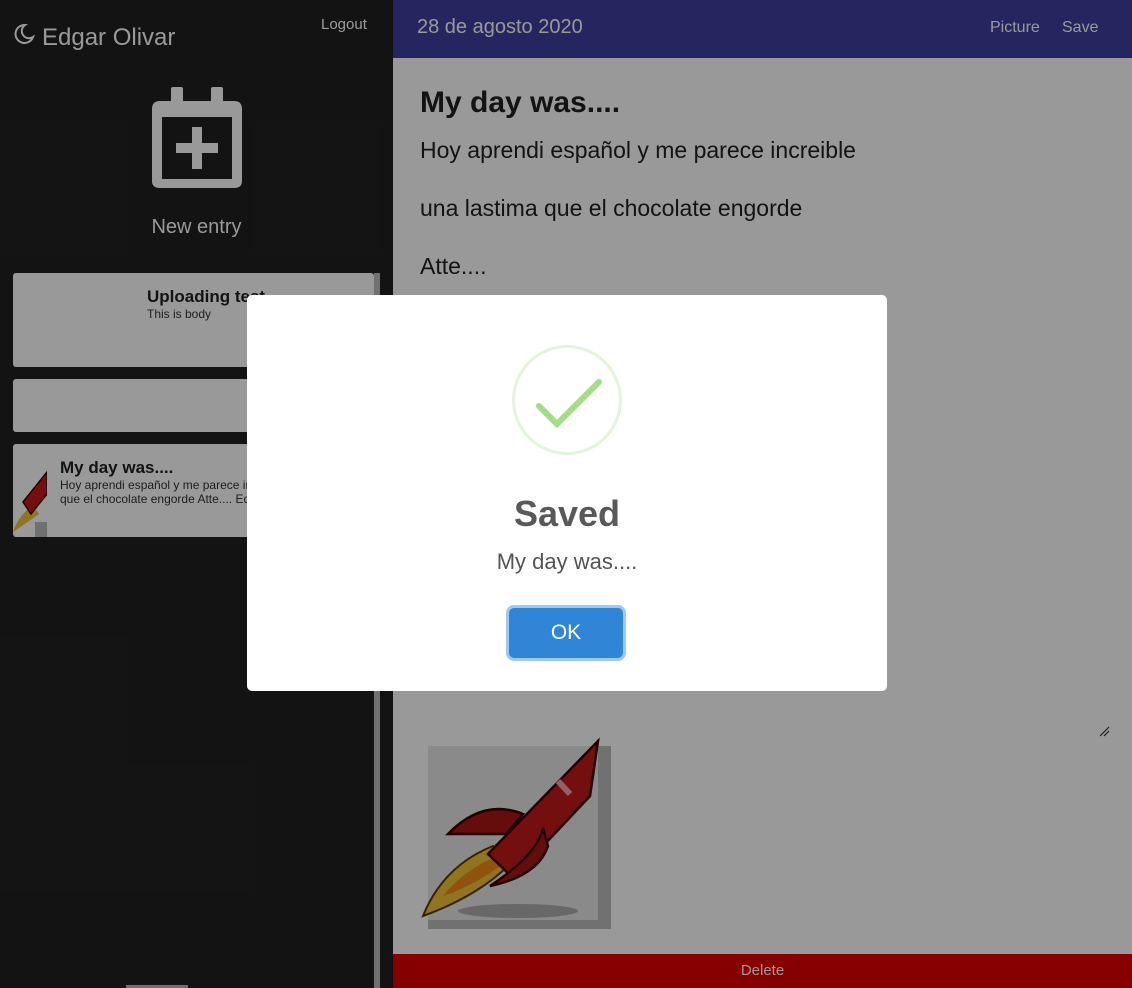 This screenshot has width=1132, height=988. What do you see at coordinates (567, 400) in the screenshot?
I see `success-check-icon` at bounding box center [567, 400].